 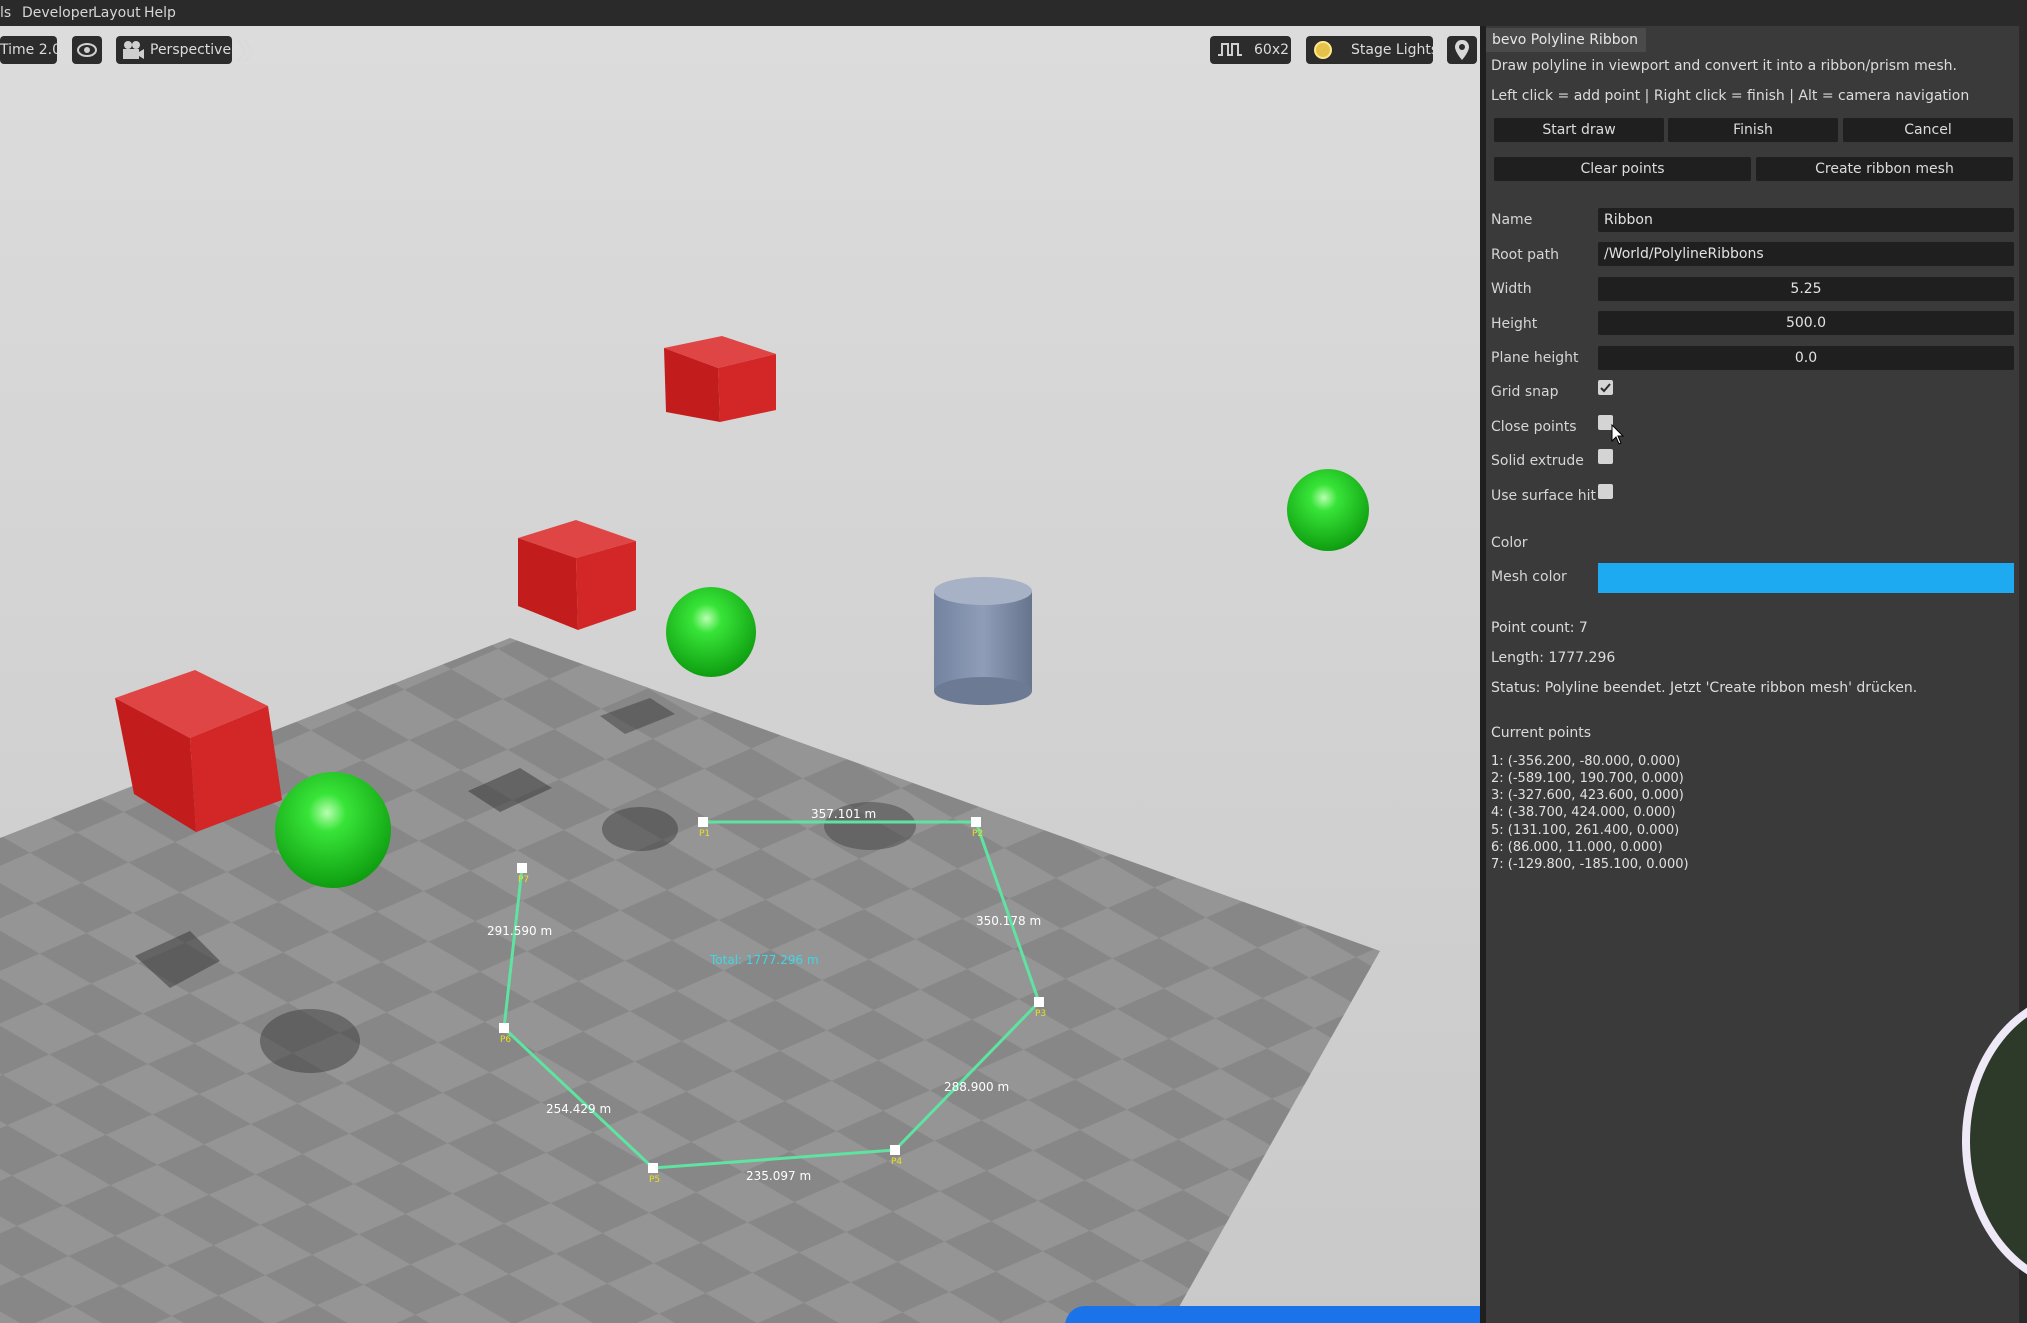 What do you see at coordinates (764, 960) in the screenshot?
I see `total-length-label: Total: 1777.296 m` at bounding box center [764, 960].